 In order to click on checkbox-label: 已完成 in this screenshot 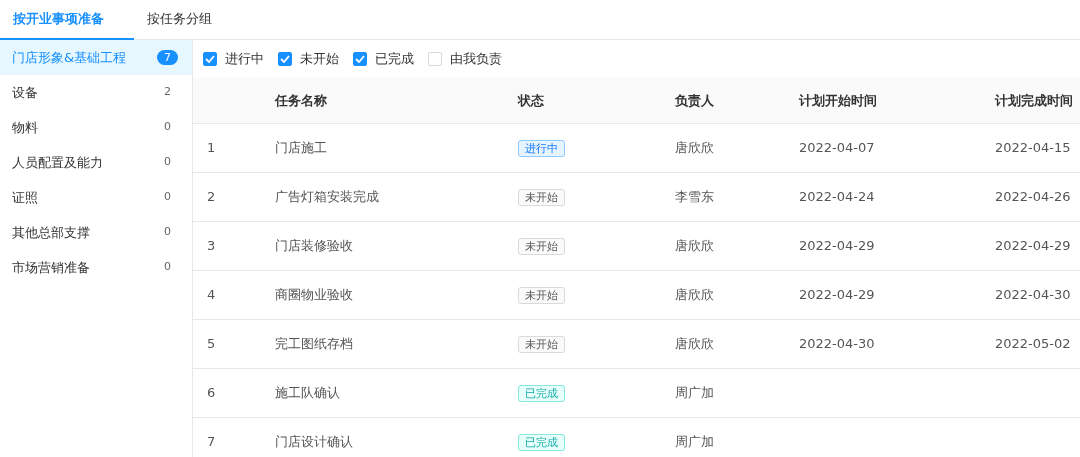, I will do `click(394, 59)`.